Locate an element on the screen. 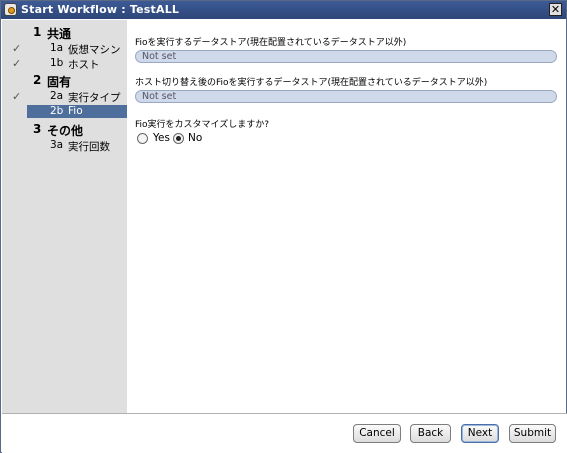 Image resolution: width=567 pixels, height=453 pixels. step-group-other: 3 その他 is located at coordinates (64, 130).